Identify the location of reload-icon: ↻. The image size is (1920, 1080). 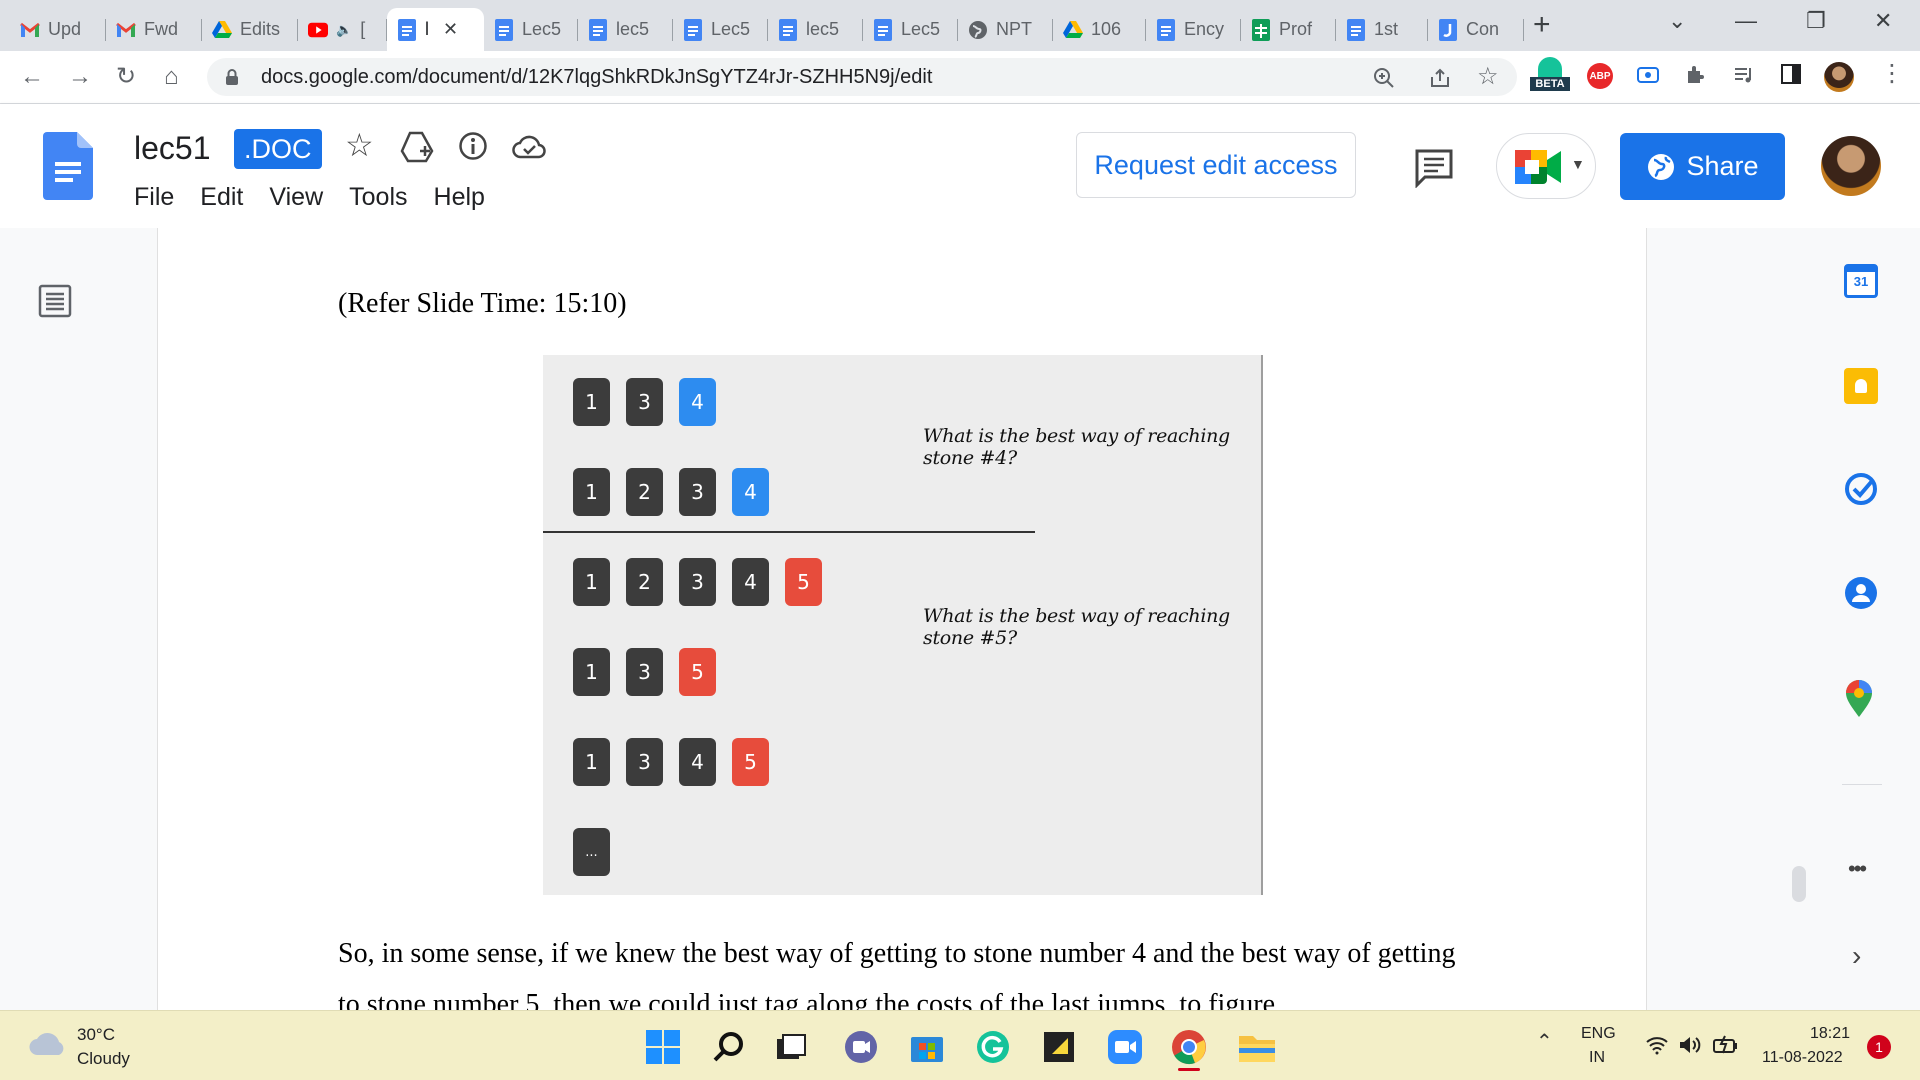
(126, 77).